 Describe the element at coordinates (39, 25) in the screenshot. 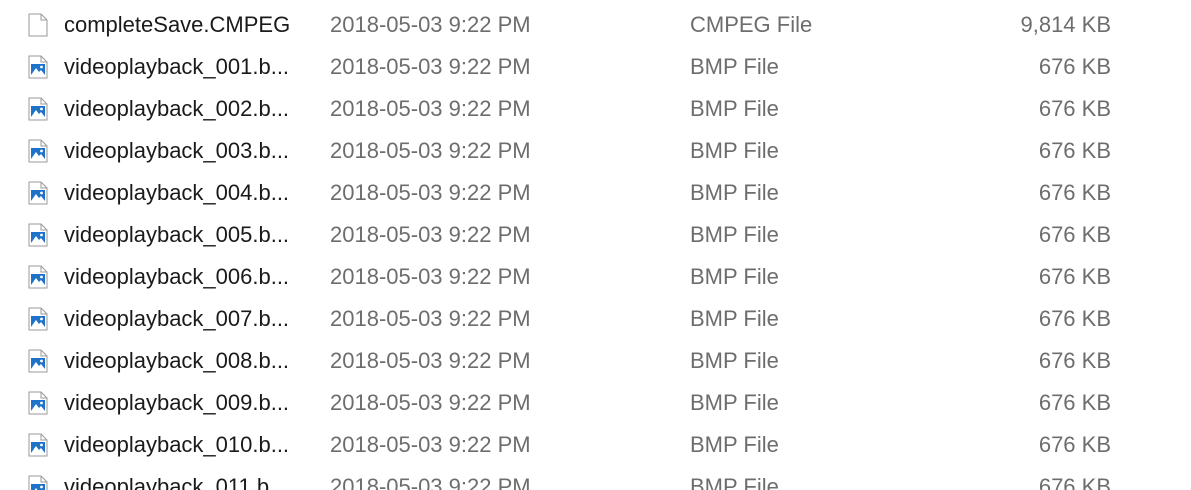

I see `blank-file-icon` at that location.